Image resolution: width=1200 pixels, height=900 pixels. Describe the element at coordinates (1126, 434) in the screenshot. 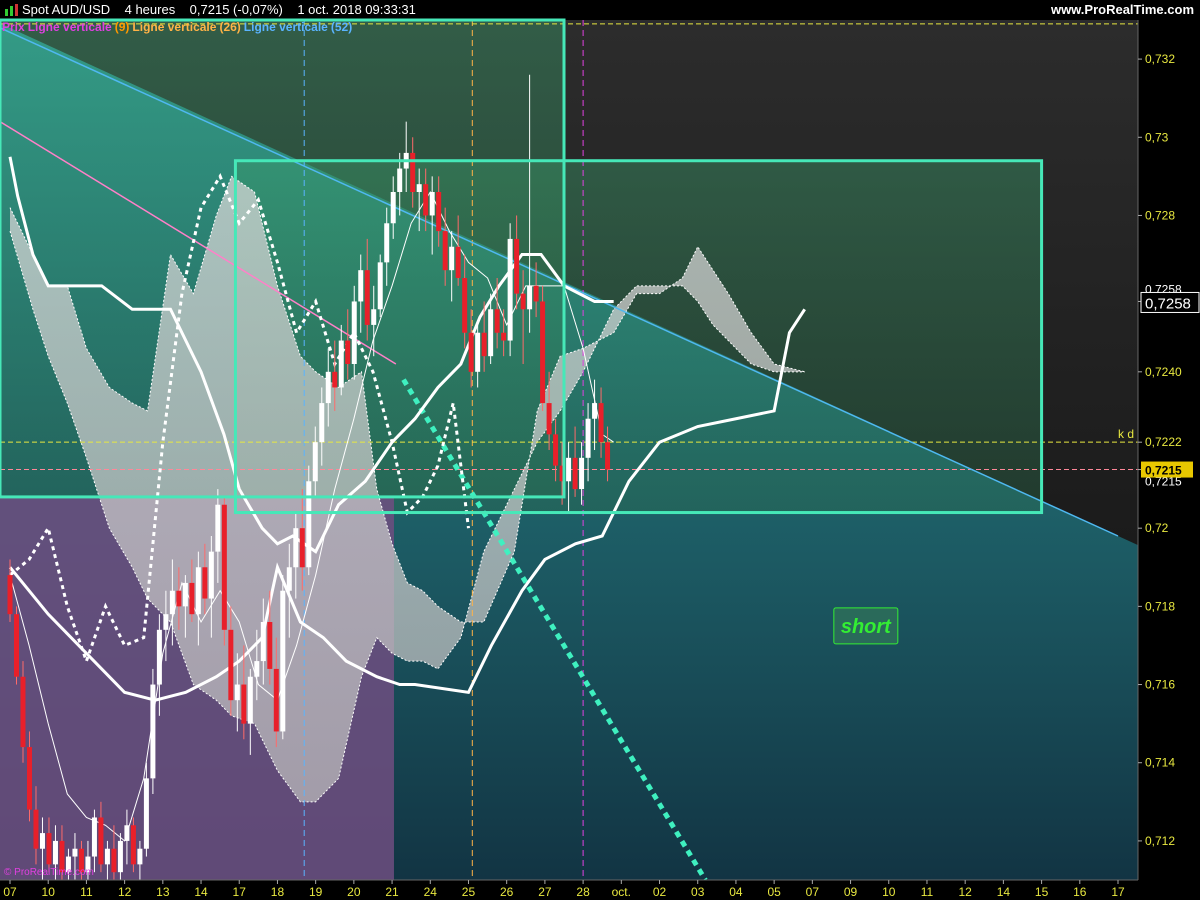

I see `horizontal-line-label: k d` at that location.